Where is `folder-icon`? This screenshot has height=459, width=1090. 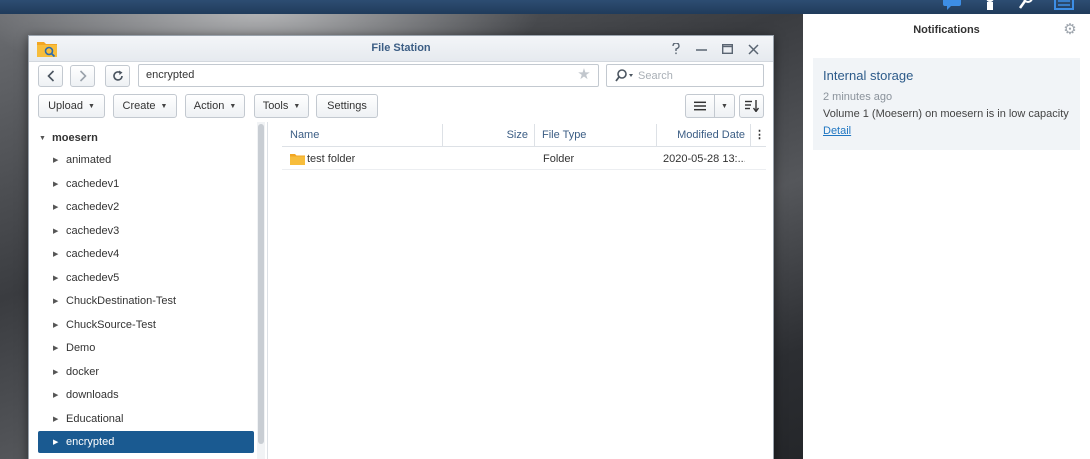 folder-icon is located at coordinates (297, 159).